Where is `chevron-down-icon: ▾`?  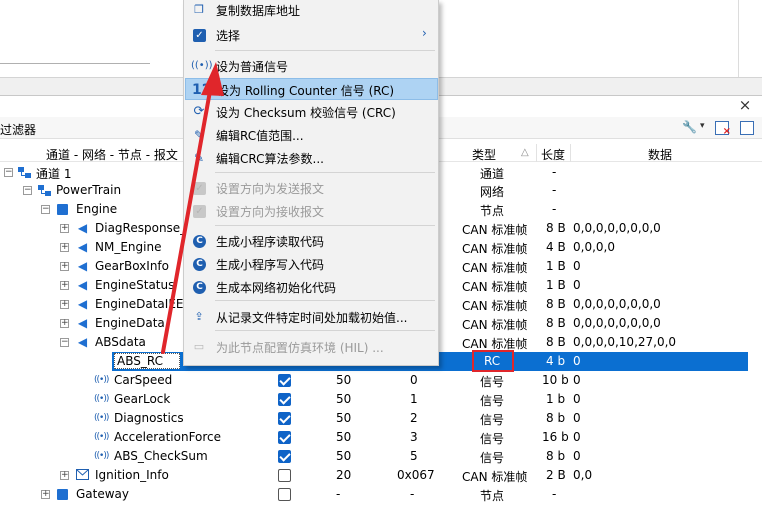 chevron-down-icon: ▾ is located at coordinates (702, 126).